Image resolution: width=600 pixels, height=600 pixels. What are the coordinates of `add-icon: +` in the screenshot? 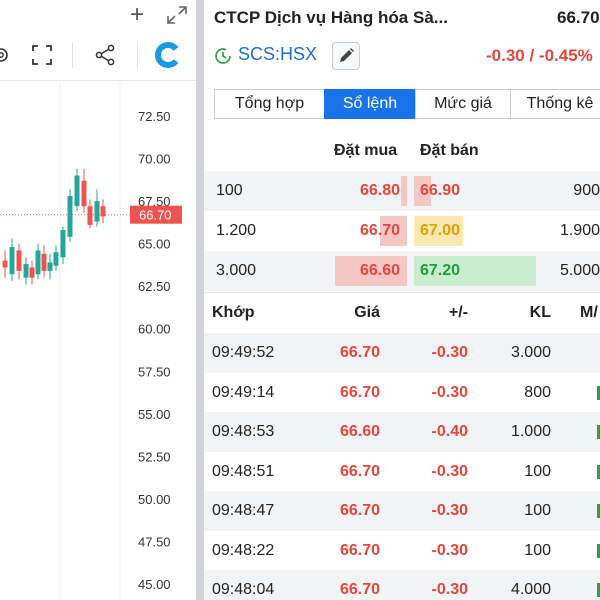 It's located at (137, 15).